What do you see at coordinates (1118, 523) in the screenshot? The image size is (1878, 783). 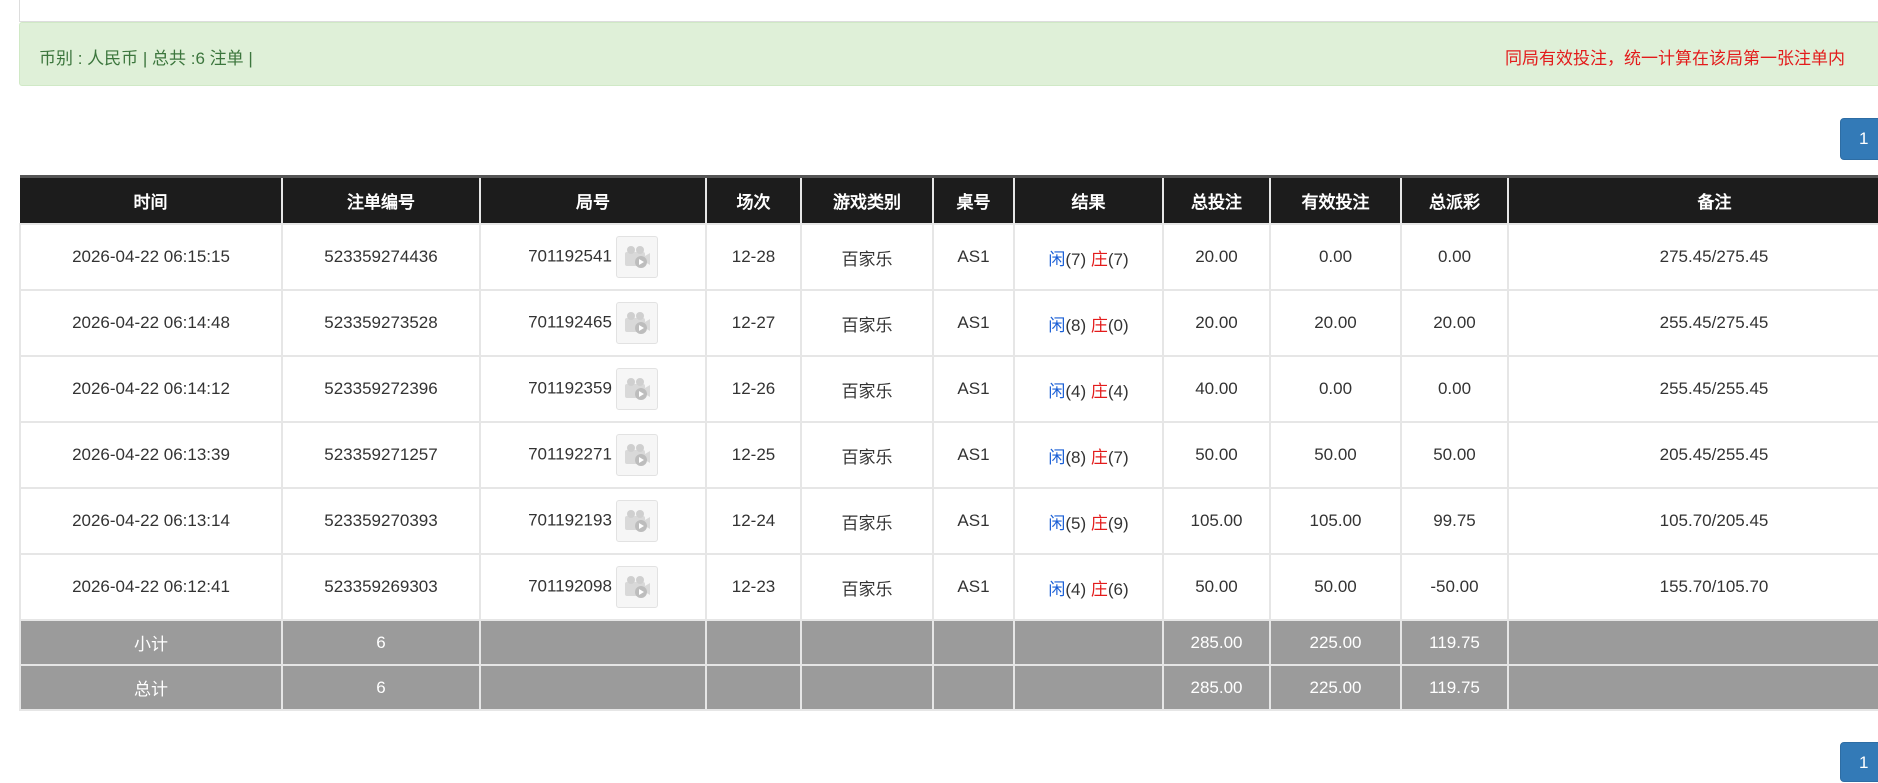 I see `banker-score: (9)` at bounding box center [1118, 523].